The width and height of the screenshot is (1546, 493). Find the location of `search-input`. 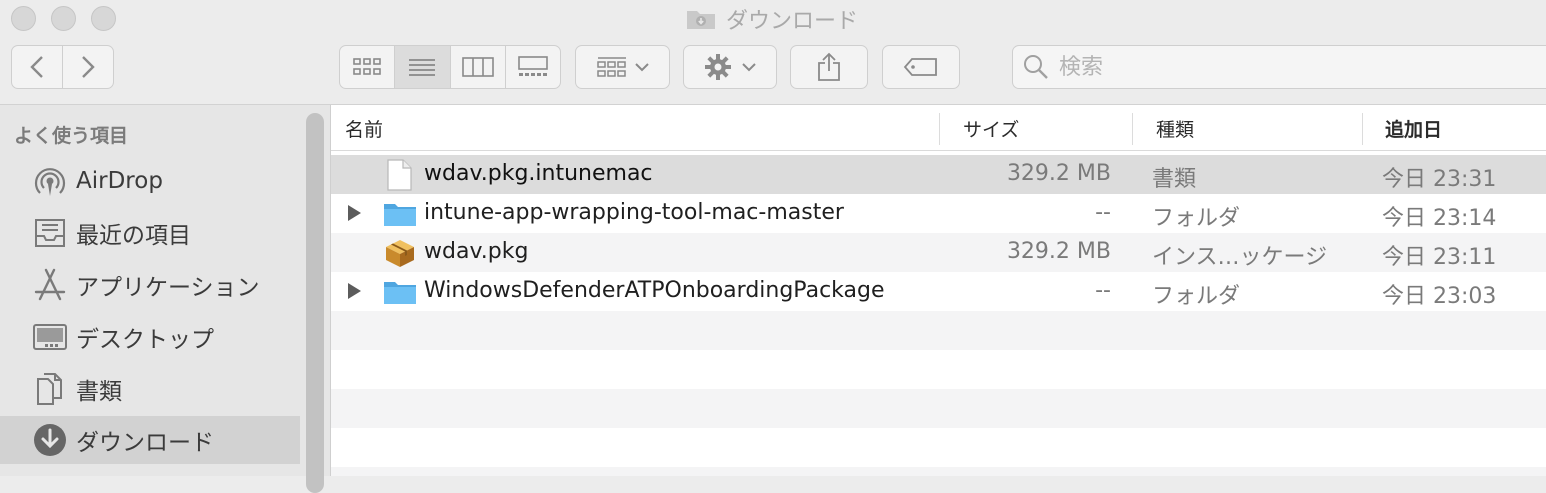

search-input is located at coordinates (1279, 67).